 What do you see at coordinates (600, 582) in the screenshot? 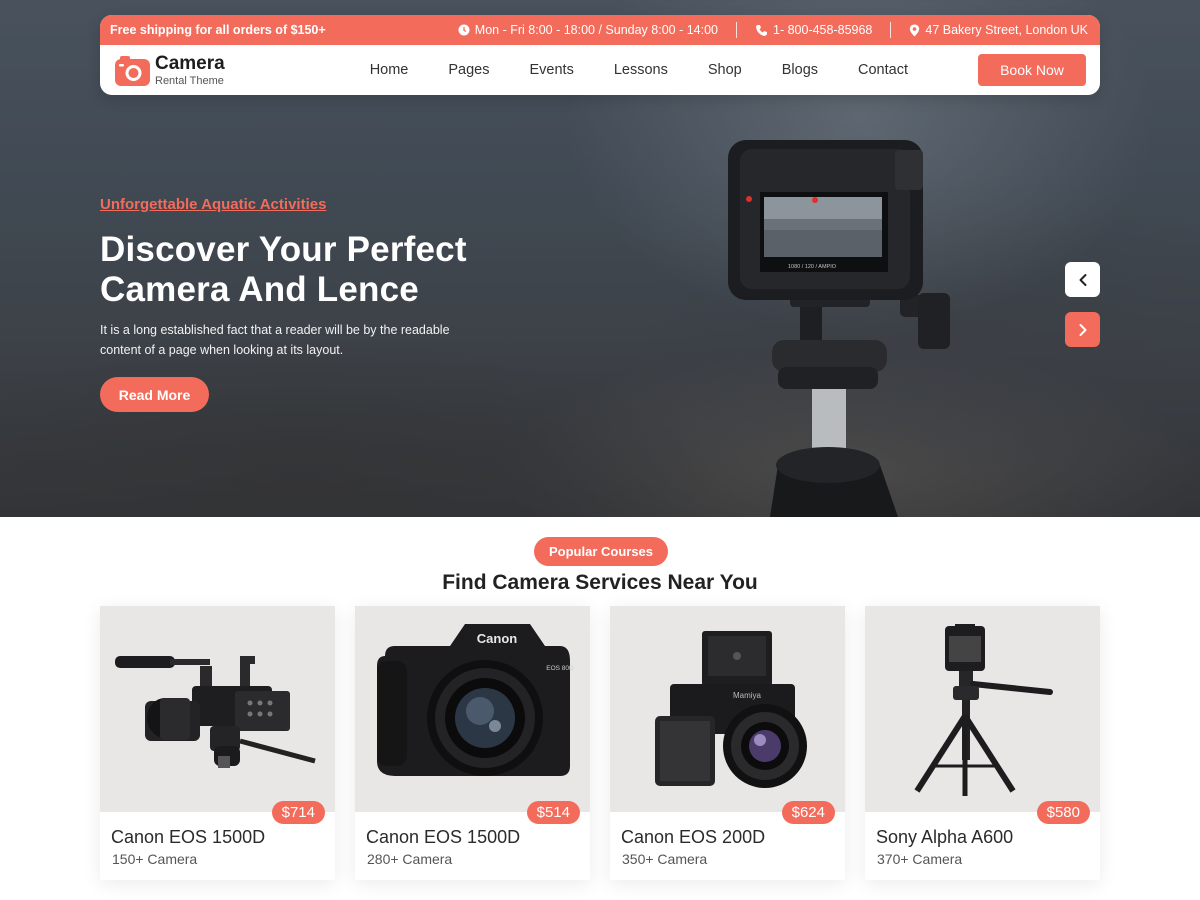
I see `section-title: Find Camera Services Near You` at bounding box center [600, 582].